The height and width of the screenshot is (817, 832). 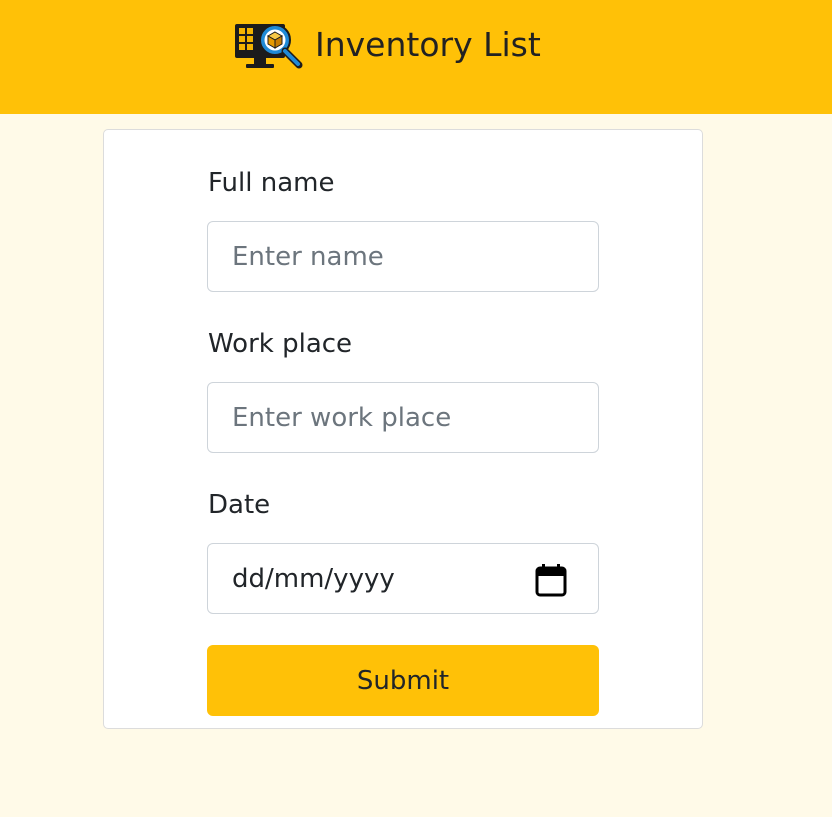 What do you see at coordinates (403, 680) in the screenshot?
I see `submit-button: Submit` at bounding box center [403, 680].